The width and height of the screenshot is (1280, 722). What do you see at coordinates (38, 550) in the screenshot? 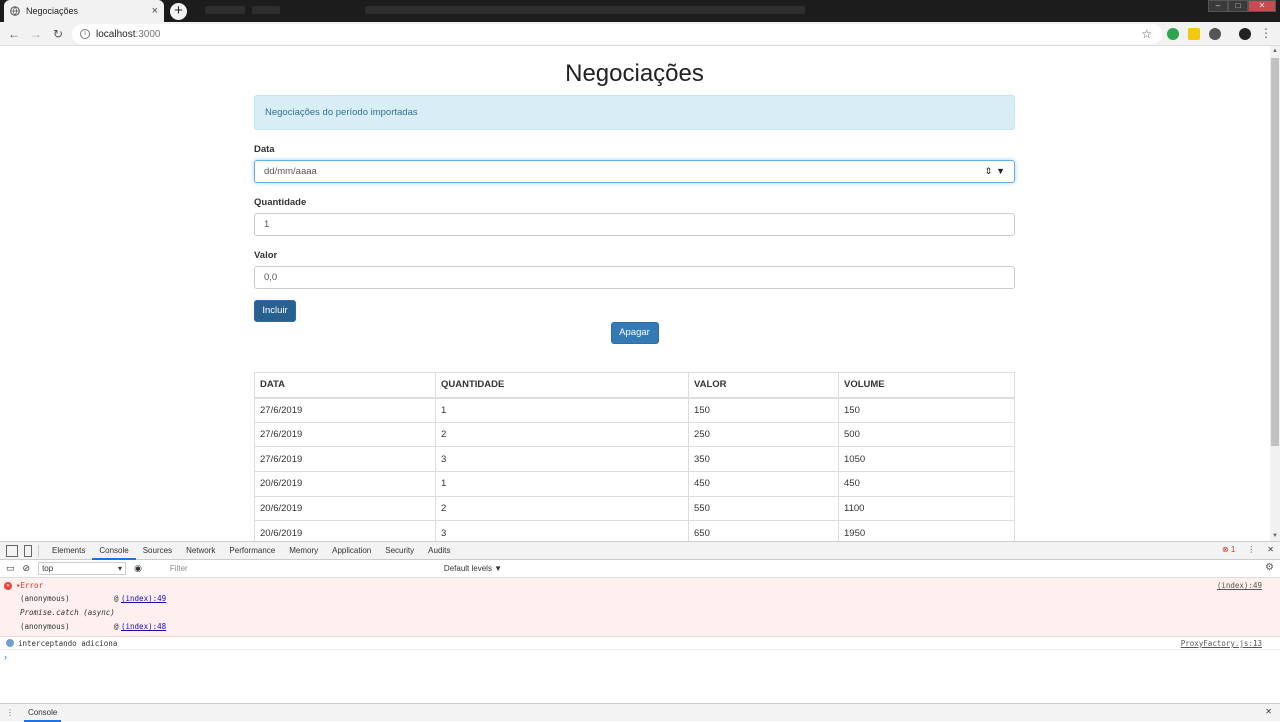
I see `divider` at bounding box center [38, 550].